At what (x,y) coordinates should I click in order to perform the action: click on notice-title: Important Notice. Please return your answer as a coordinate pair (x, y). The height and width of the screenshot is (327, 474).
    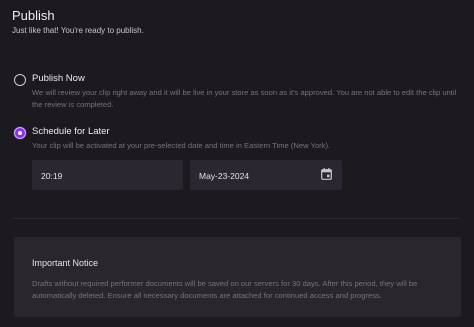
    Looking at the image, I should click on (65, 263).